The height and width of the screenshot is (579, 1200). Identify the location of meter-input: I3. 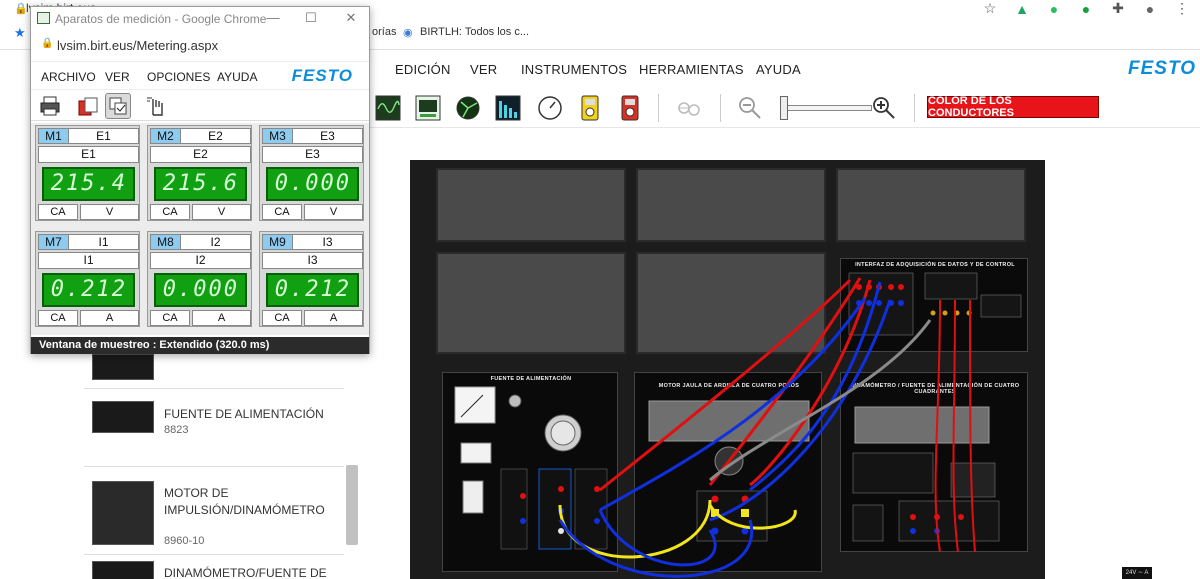
(327, 242).